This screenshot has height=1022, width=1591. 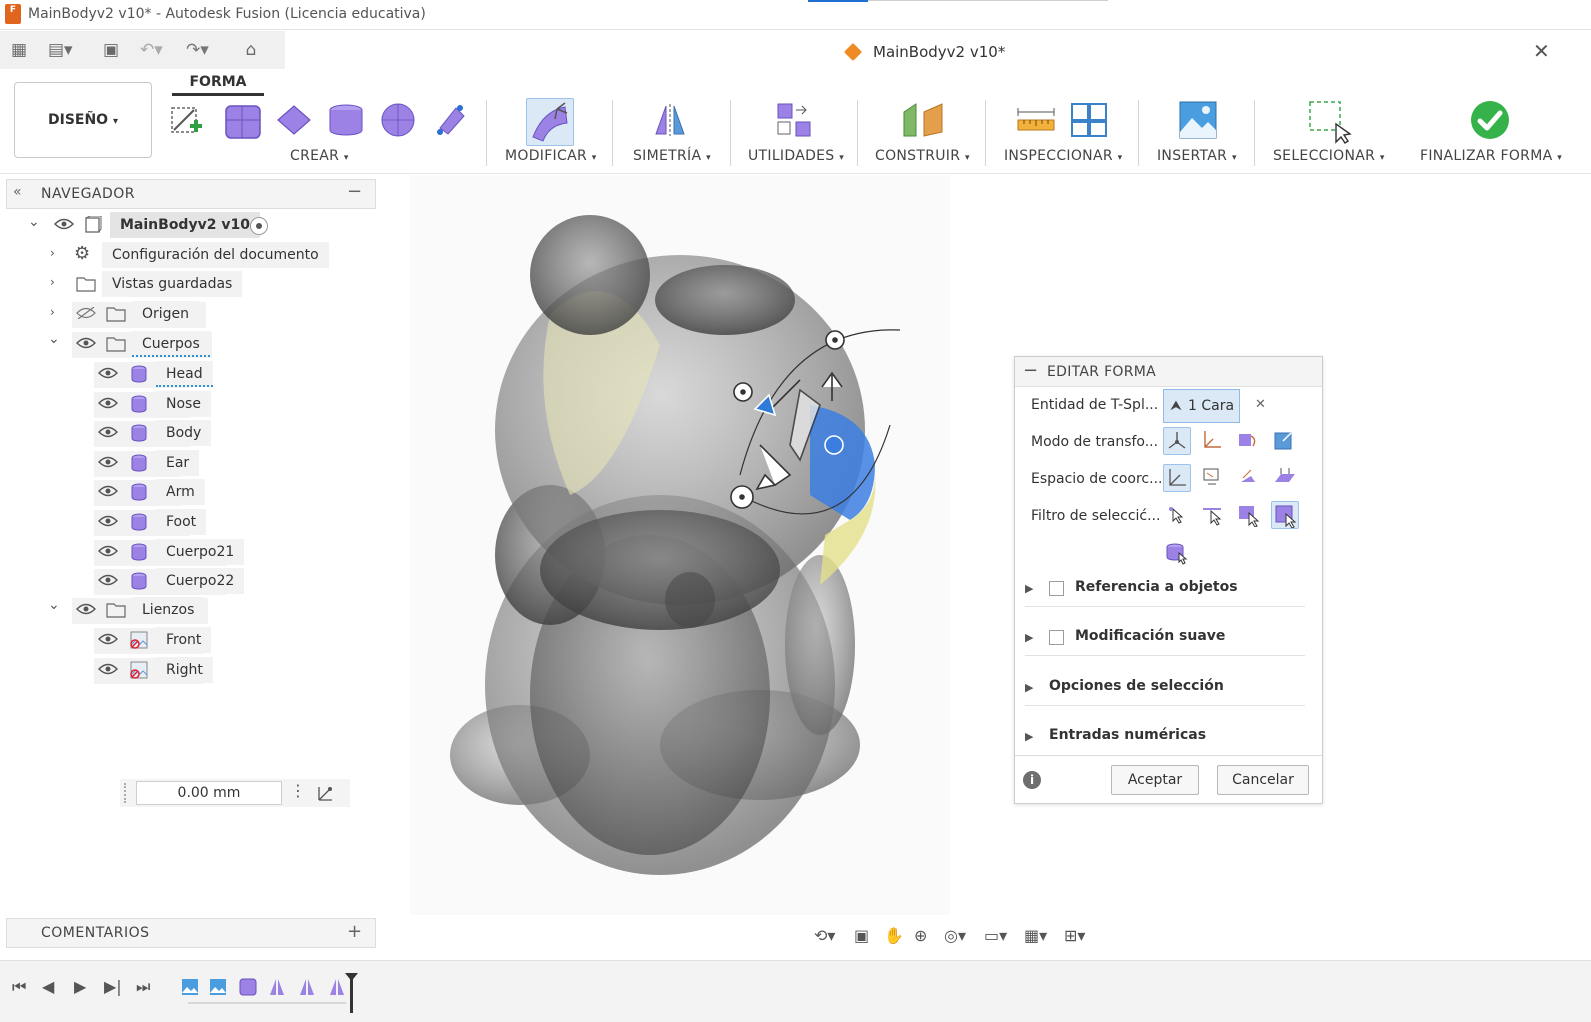 What do you see at coordinates (1213, 515) in the screenshot?
I see `edge-filter-button` at bounding box center [1213, 515].